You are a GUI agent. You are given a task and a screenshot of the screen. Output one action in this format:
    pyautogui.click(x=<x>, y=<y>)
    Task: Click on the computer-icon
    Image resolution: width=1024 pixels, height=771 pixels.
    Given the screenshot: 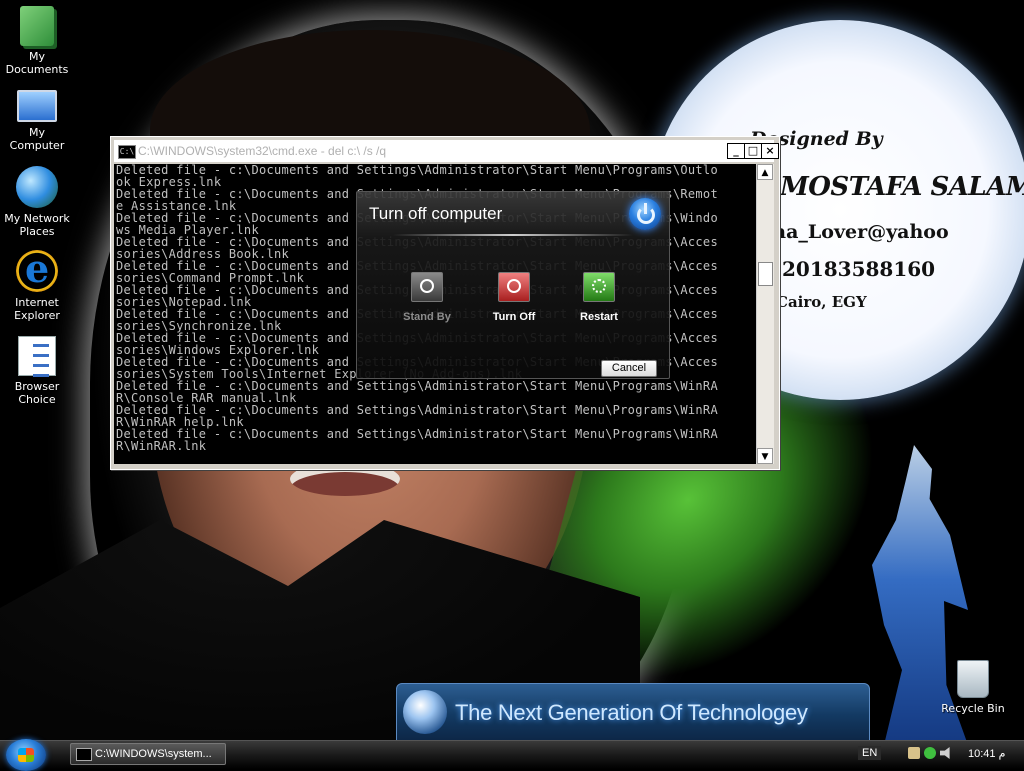 What is the action you would take?
    pyautogui.click(x=37, y=106)
    